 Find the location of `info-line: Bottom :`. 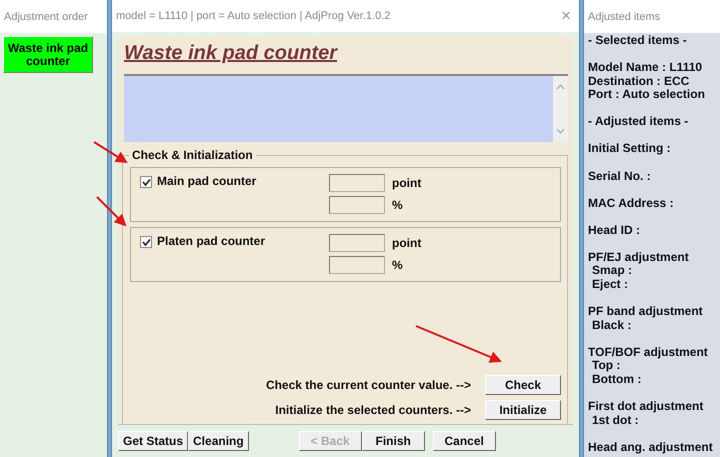

info-line: Bottom : is located at coordinates (616, 380).